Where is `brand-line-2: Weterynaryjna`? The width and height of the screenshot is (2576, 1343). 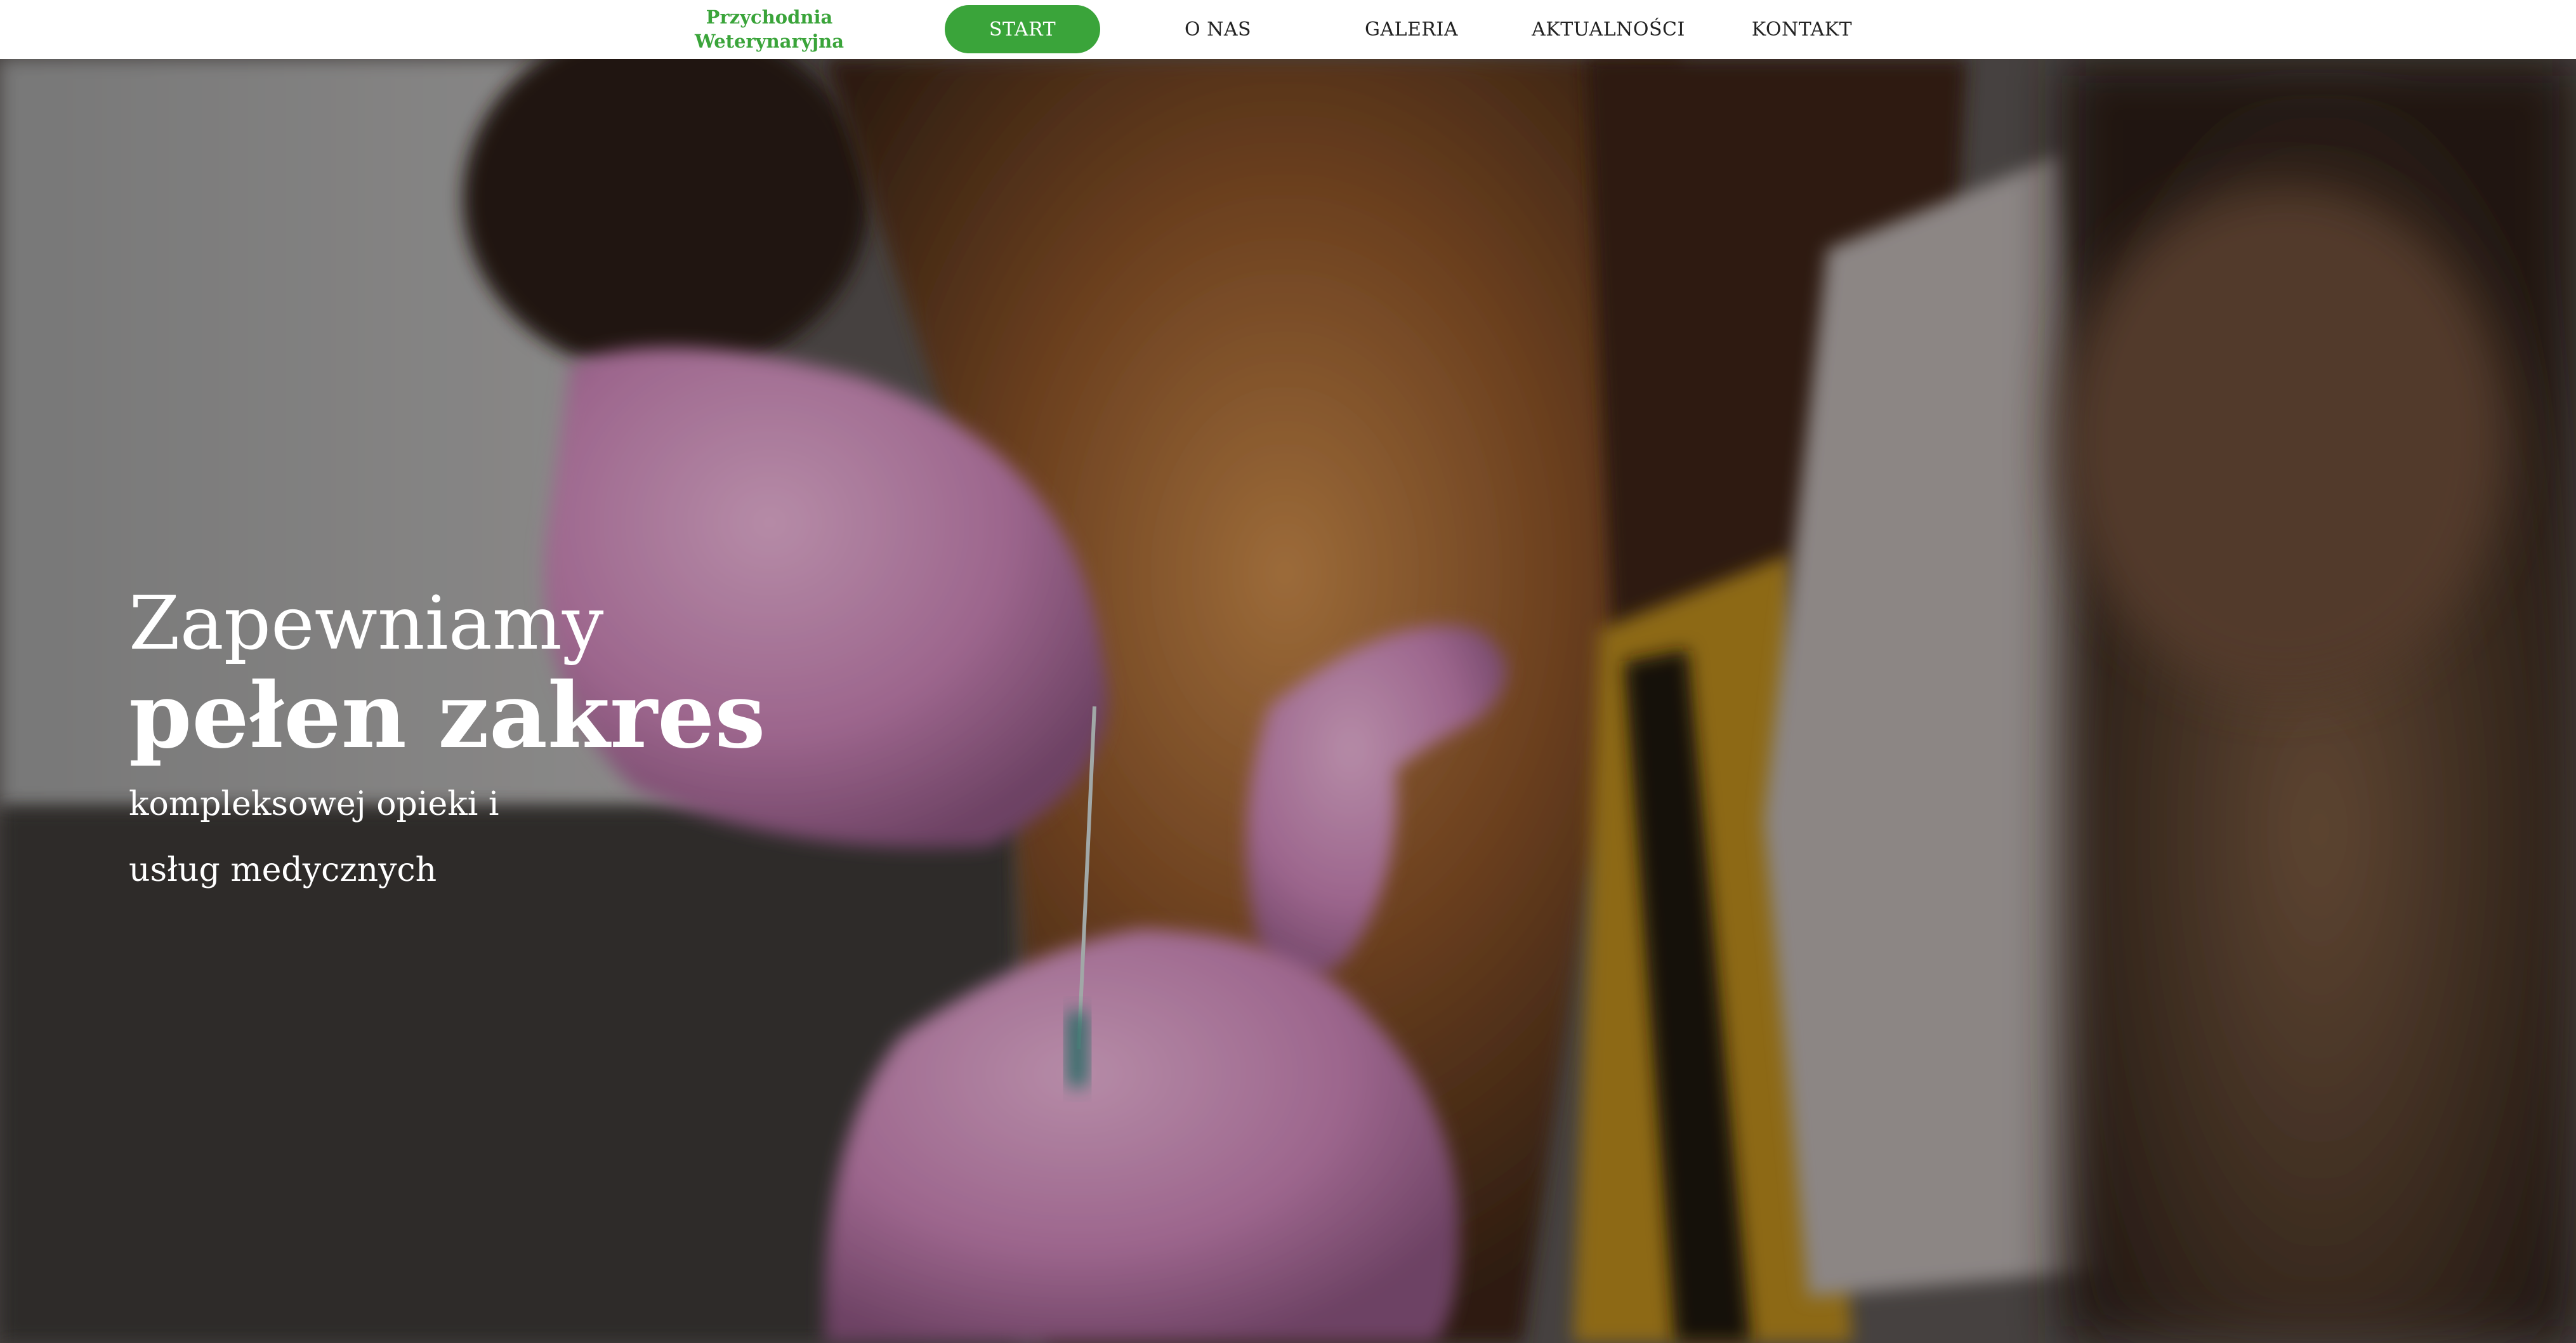
brand-line-2: Weterynaryjna is located at coordinates (769, 41).